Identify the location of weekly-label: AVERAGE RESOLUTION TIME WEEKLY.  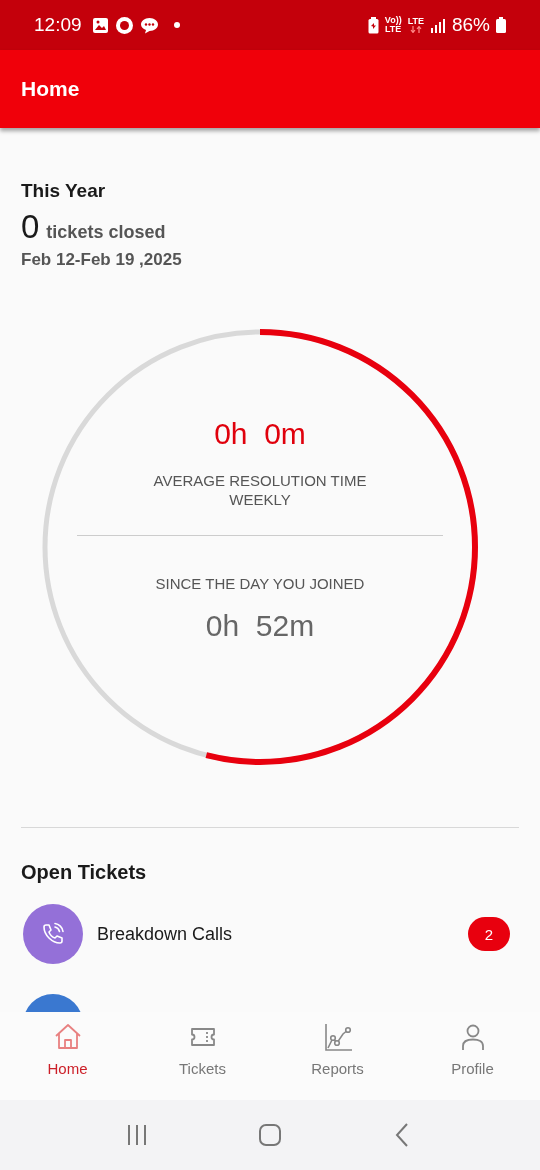
(260, 490).